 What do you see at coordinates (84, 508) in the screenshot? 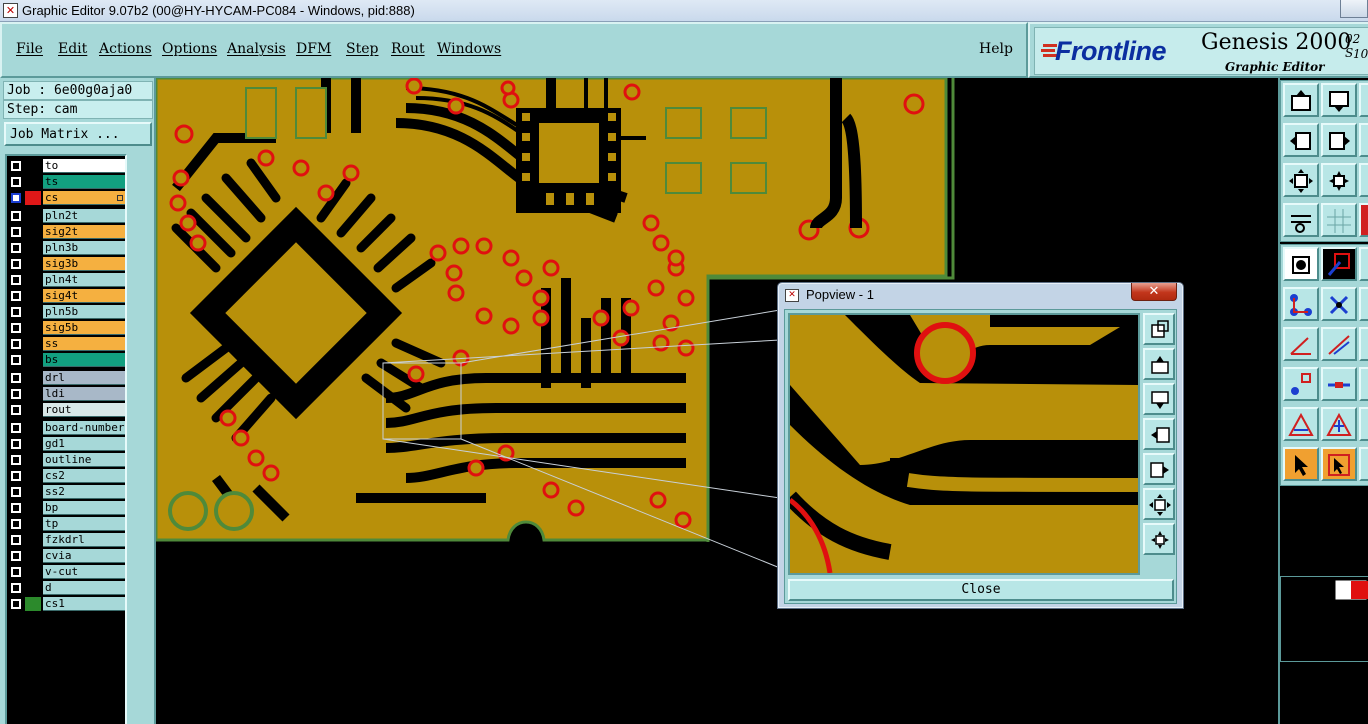
I see `layer-name: bp` at bounding box center [84, 508].